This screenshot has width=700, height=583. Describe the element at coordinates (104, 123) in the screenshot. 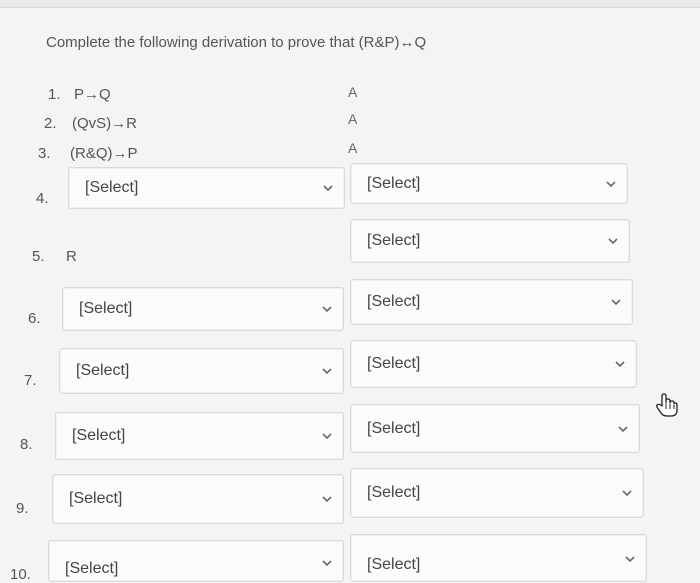

I see `line-formula: (QvS)→R` at that location.